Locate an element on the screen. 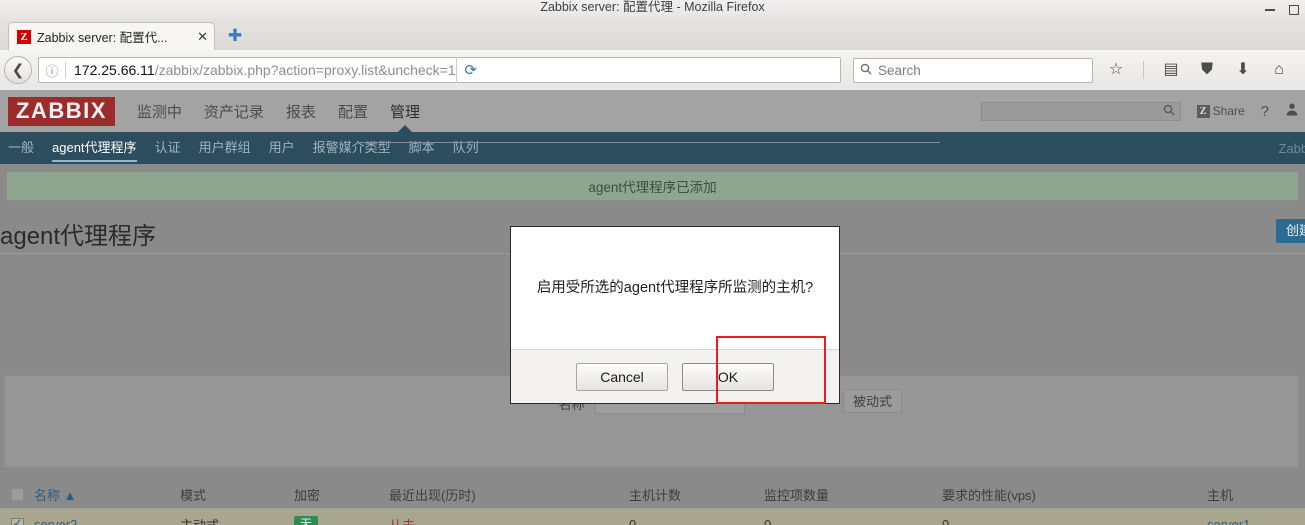 Image resolution: width=1305 pixels, height=525 pixels. table-row: server2 主动式 无 从未 0 0 0 server1 is located at coordinates (652, 517).